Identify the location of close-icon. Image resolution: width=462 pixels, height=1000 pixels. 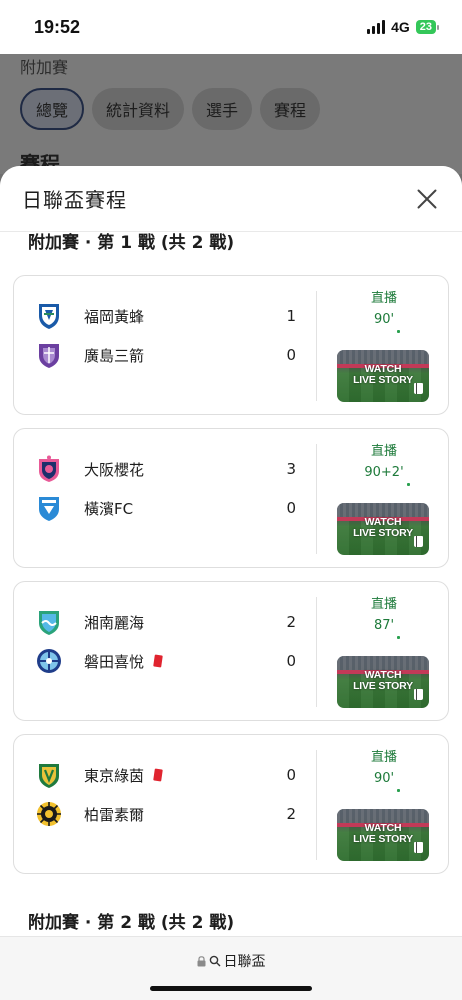
(427, 199).